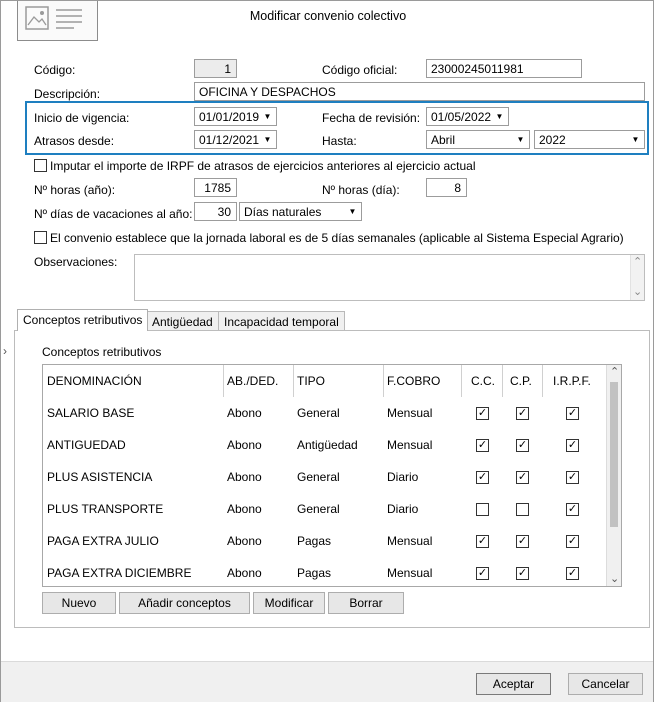 The image size is (654, 702). I want to click on descripcion-label: Descripción:, so click(67, 94).